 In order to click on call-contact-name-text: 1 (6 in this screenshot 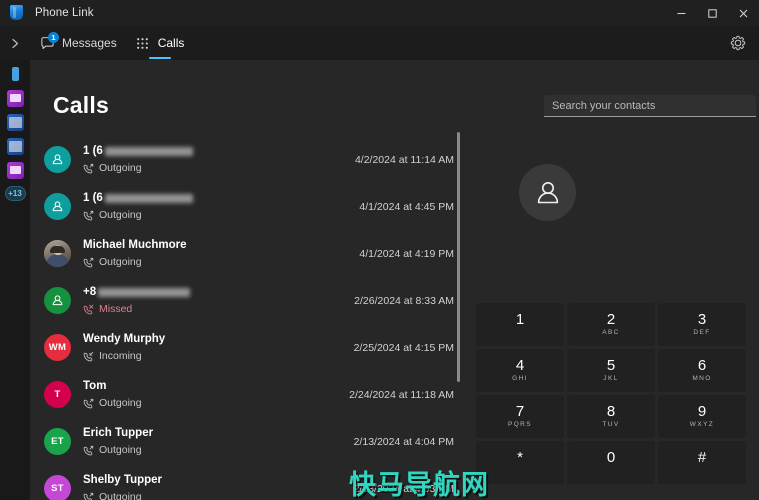, I will do `click(93, 198)`.